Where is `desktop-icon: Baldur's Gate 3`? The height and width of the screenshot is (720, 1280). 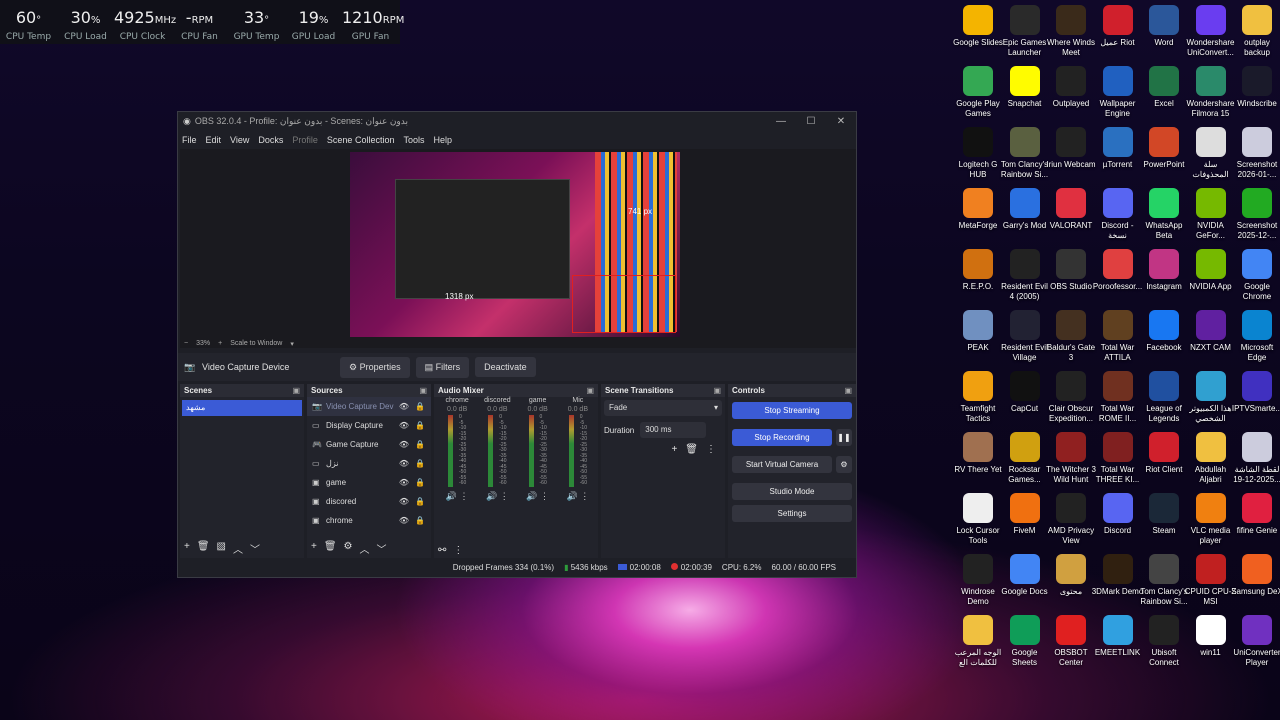
desktop-icon: Baldur's Gate 3 is located at coordinates (1071, 336).